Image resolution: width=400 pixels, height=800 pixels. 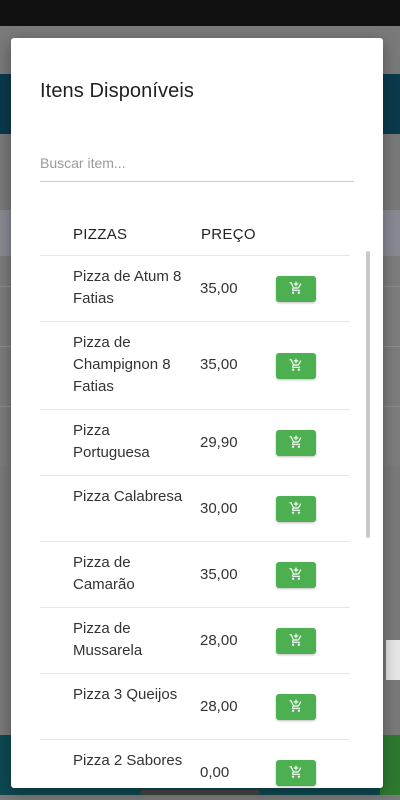 I want to click on background-bottom-action, so click(x=390, y=765).